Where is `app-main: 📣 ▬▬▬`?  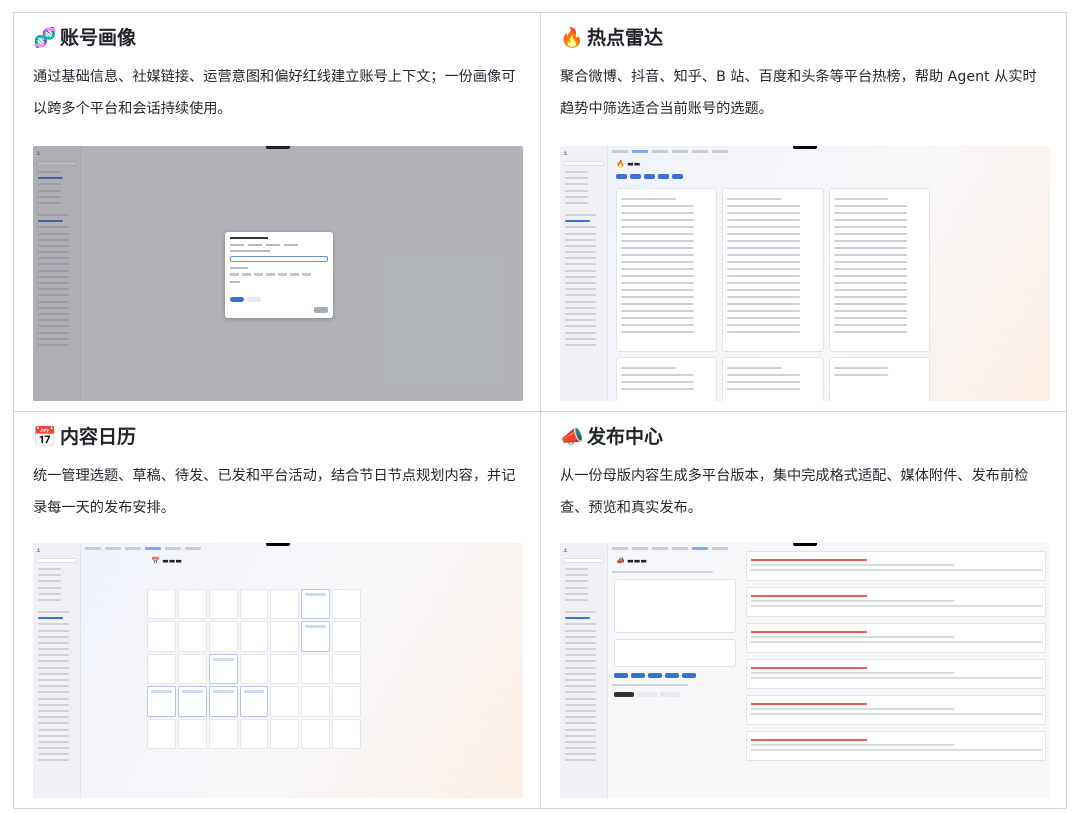 app-main: 📣 ▬▬▬ is located at coordinates (829, 670).